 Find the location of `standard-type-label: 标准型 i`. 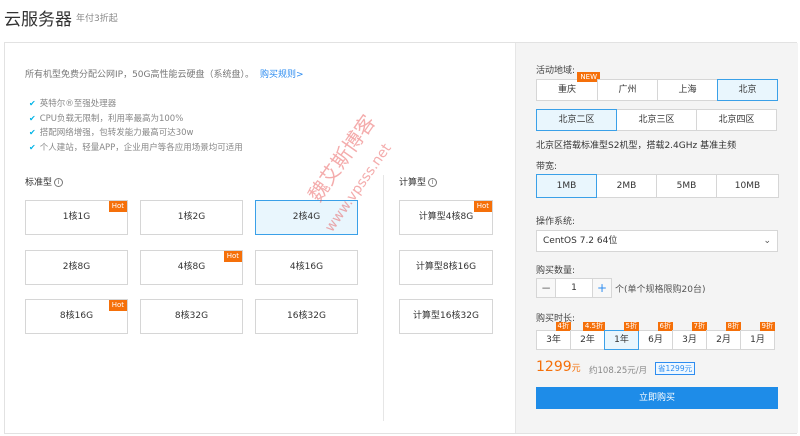

standard-type-label: 标准型 i is located at coordinates (44, 181).